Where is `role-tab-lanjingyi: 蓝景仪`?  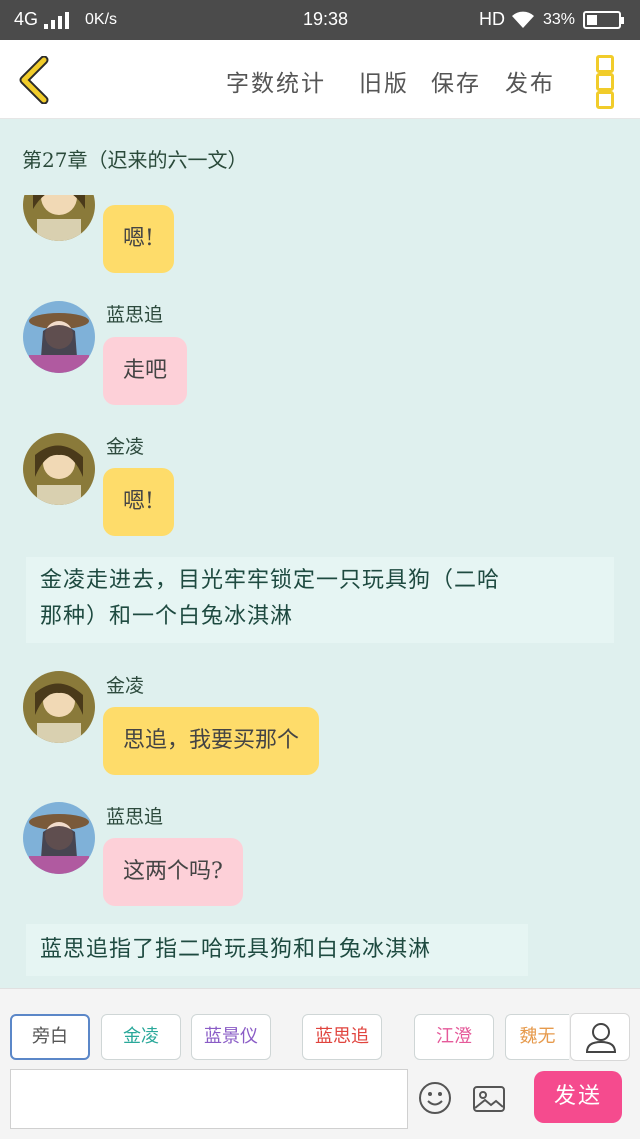 role-tab-lanjingyi: 蓝景仪 is located at coordinates (231, 1037).